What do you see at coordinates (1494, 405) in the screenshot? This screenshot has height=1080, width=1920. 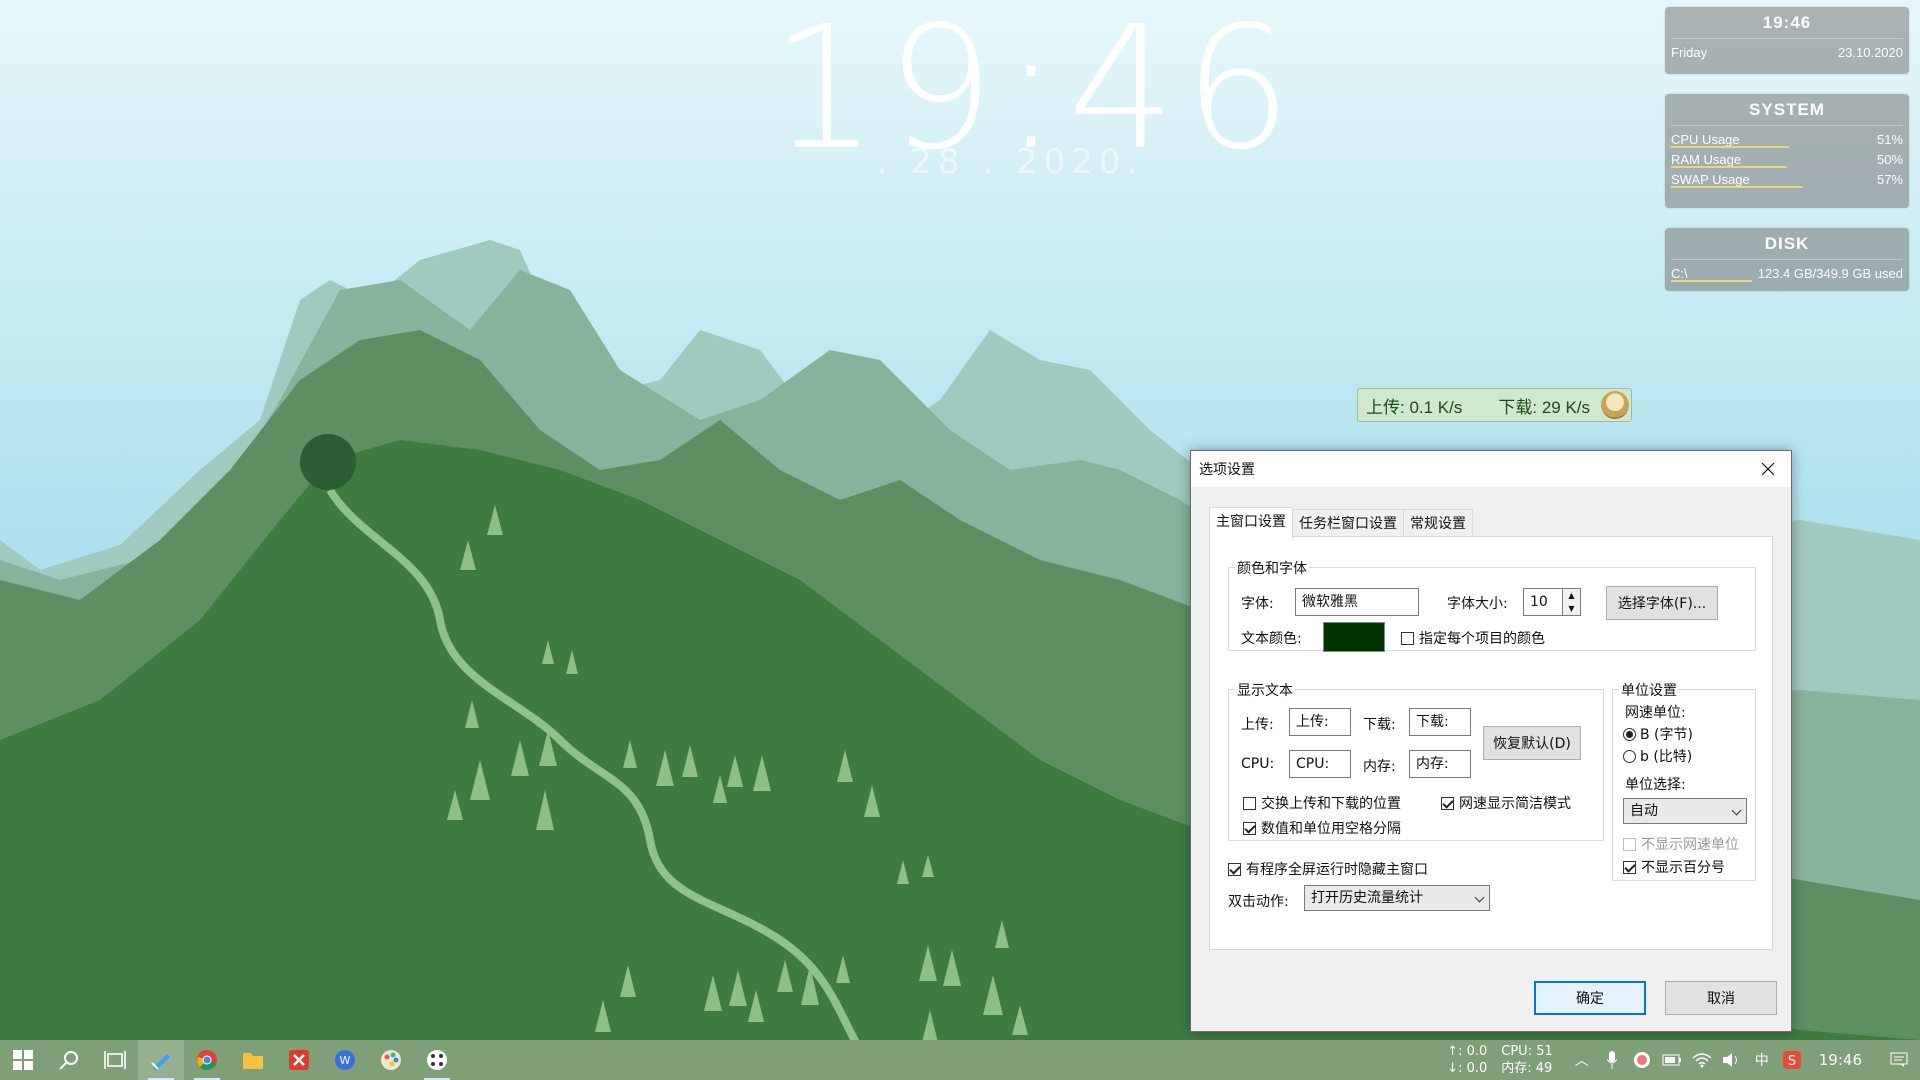 I see `netspeed-floating-window: 上传: 0.1 K/s 下载: 29 K/s` at bounding box center [1494, 405].